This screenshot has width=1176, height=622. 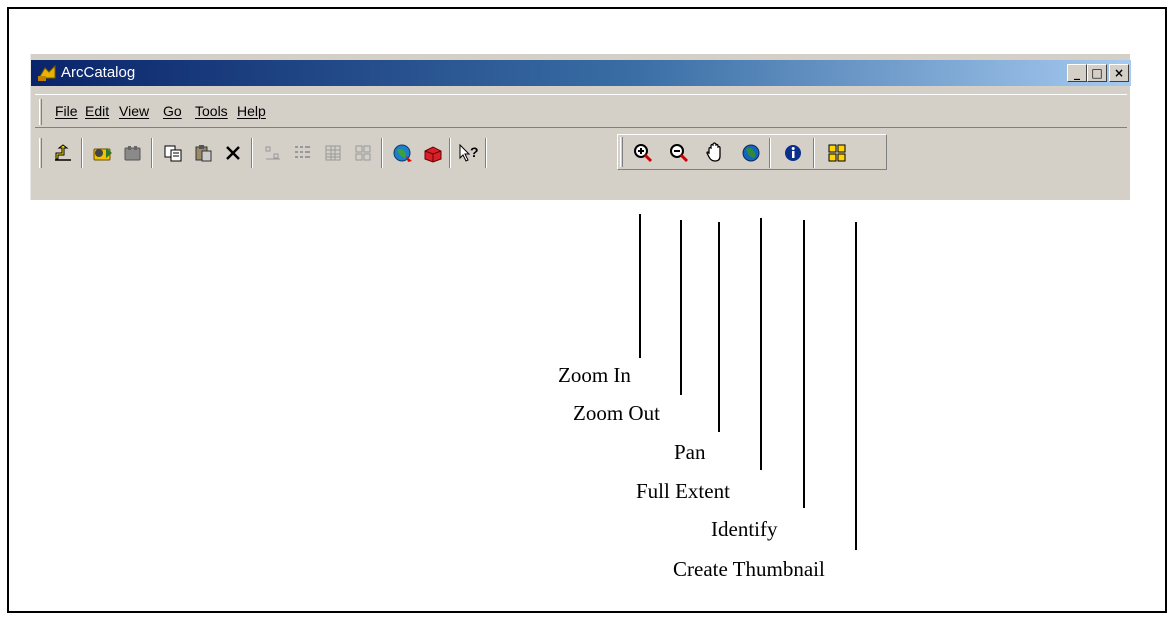 I want to click on menu-file: File, so click(x=66, y=111).